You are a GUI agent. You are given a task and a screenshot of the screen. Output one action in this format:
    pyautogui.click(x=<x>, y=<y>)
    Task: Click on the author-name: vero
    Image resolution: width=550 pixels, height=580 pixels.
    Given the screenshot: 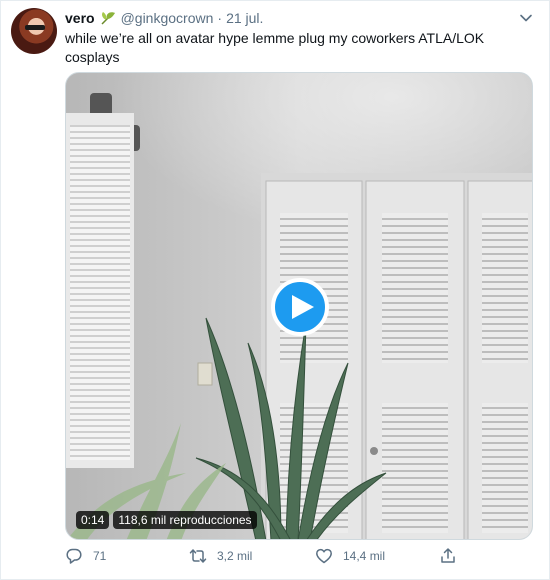 What is the action you would take?
    pyautogui.click(x=80, y=18)
    